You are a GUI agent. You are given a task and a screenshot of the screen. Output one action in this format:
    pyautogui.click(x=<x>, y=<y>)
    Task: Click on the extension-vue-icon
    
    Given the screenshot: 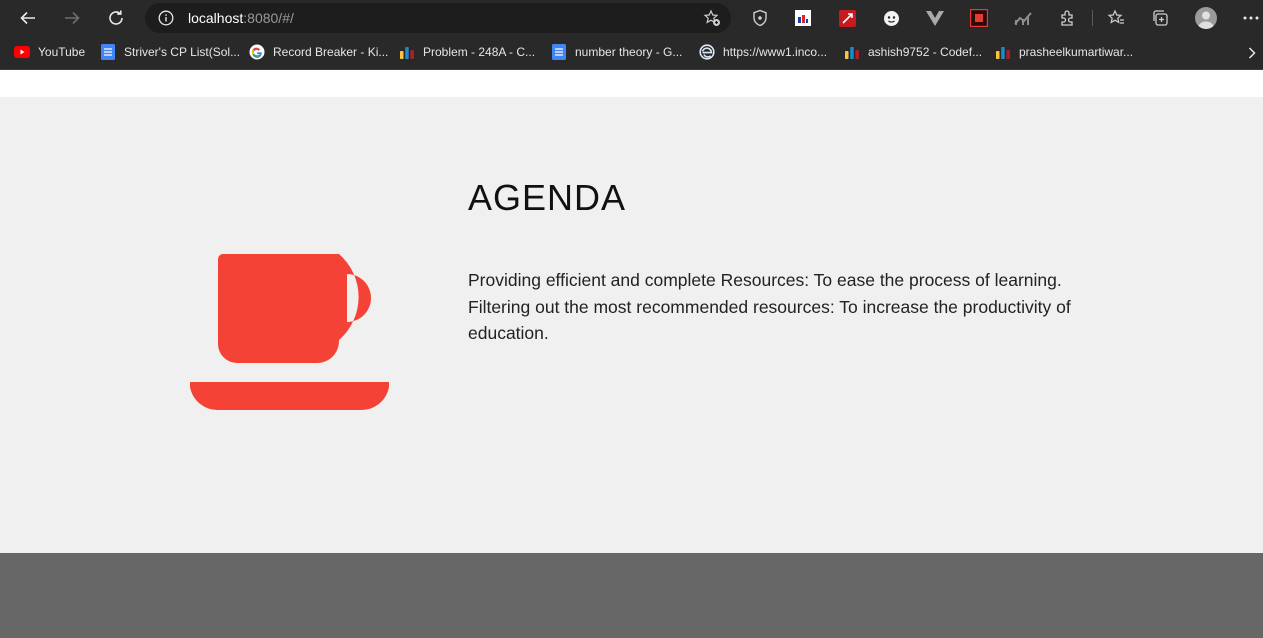 What is the action you would take?
    pyautogui.click(x=935, y=18)
    